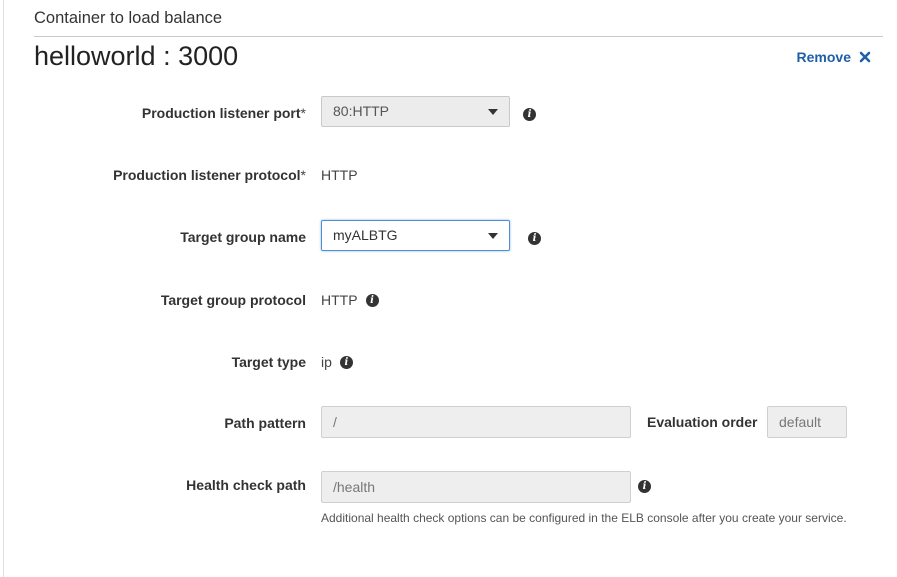 The height and width of the screenshot is (577, 897). Describe the element at coordinates (339, 175) in the screenshot. I see `listener-protocol-value: HTTP` at that location.